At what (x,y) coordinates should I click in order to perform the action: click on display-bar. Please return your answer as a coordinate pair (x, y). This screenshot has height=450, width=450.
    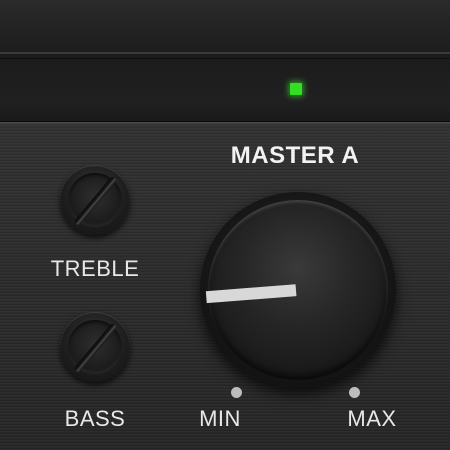
    Looking at the image, I should click on (225, 91).